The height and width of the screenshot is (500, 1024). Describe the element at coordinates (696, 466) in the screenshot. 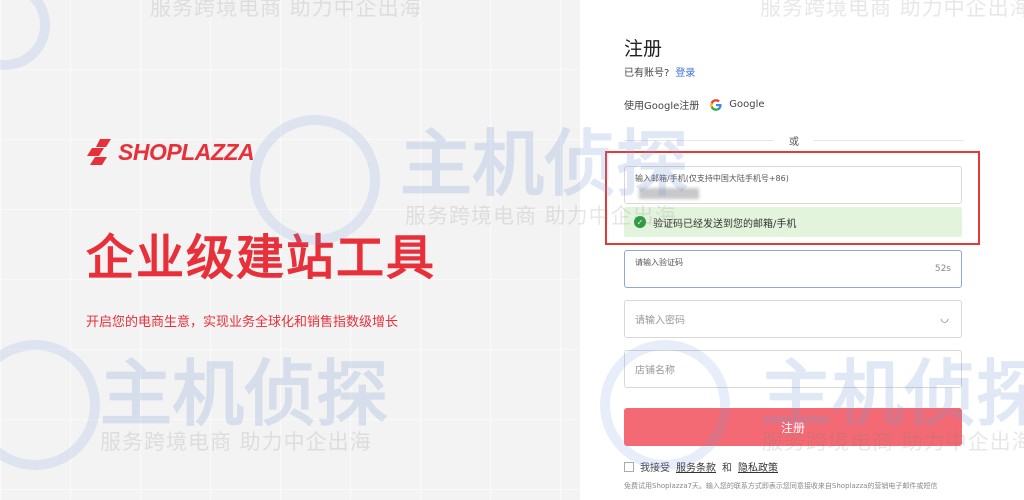

I see `terms-link: 服务条款` at that location.